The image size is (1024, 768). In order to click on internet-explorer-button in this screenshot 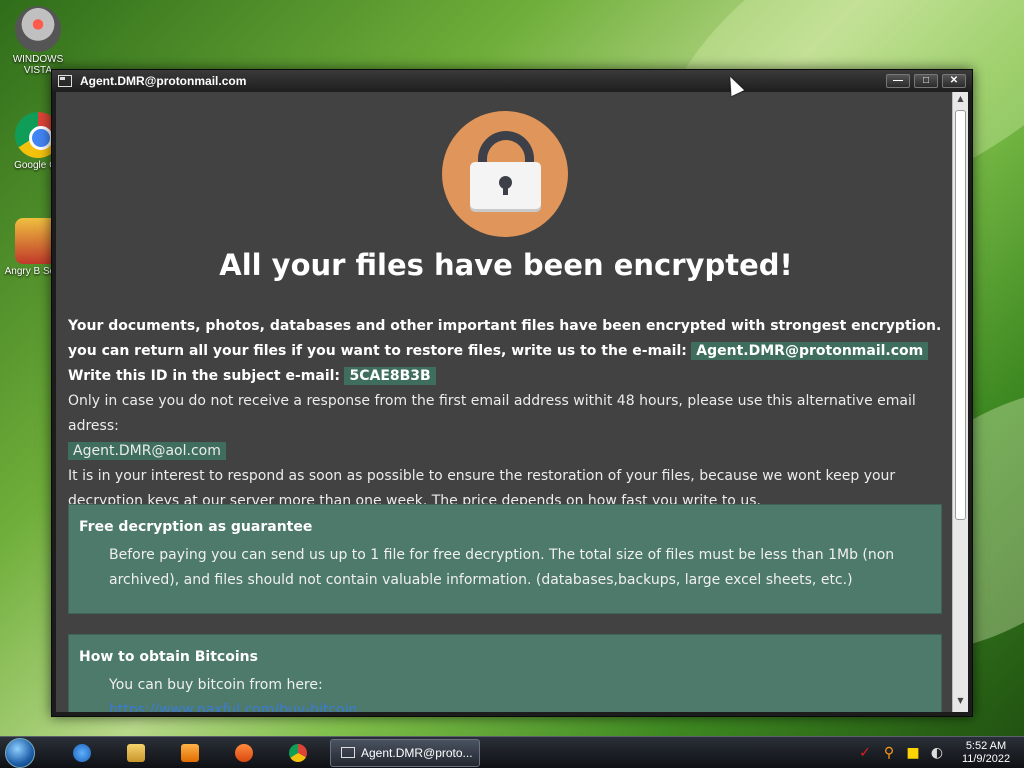, I will do `click(82, 753)`.